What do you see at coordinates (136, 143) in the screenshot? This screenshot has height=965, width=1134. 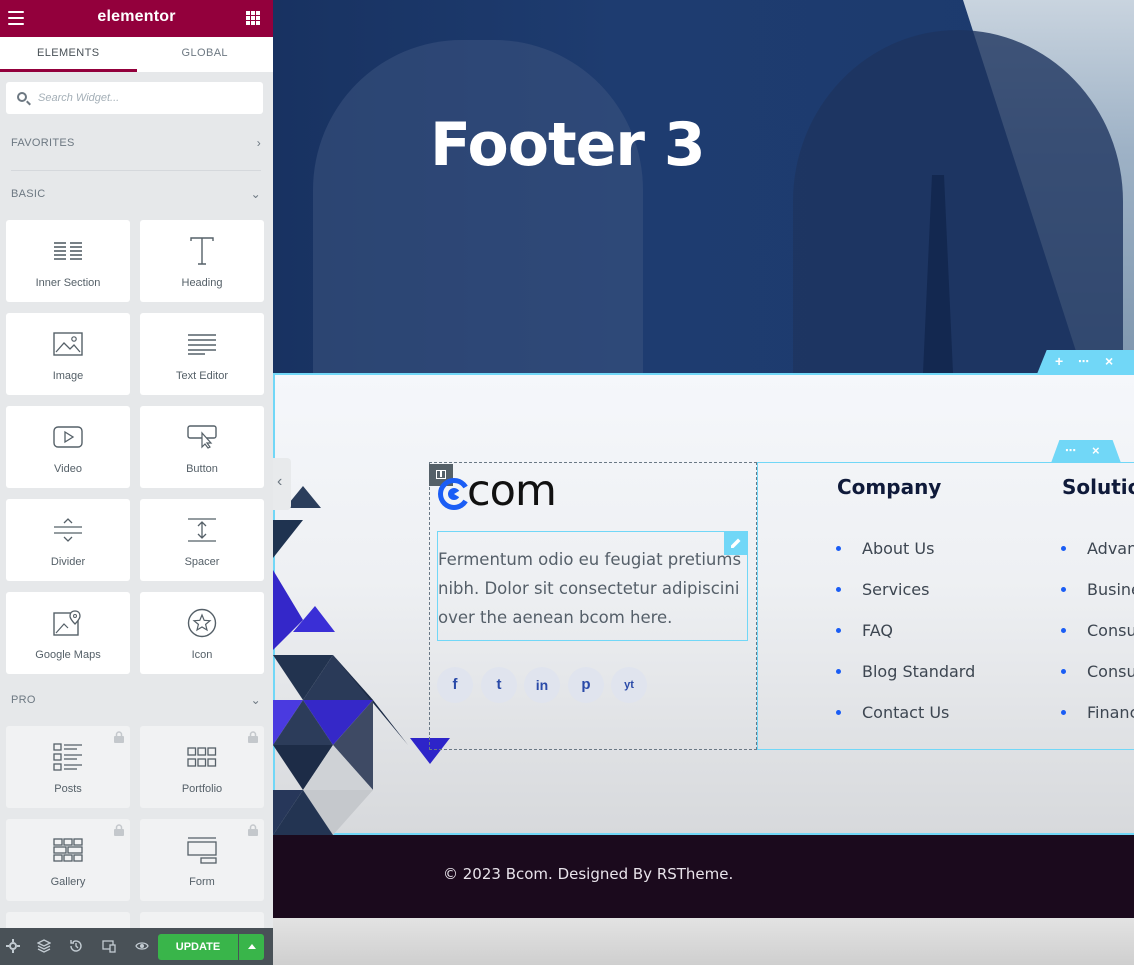 I see `favorites-header: FAVORITES ›` at bounding box center [136, 143].